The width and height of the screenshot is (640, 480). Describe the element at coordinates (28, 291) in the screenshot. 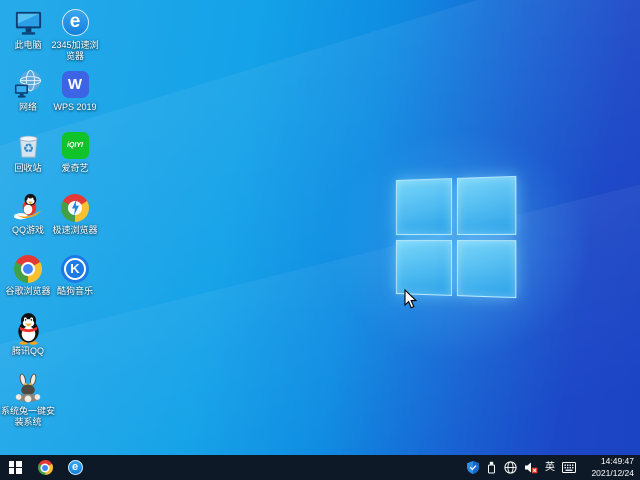

I see `desktop-icon-label: 谷歌浏览器` at that location.